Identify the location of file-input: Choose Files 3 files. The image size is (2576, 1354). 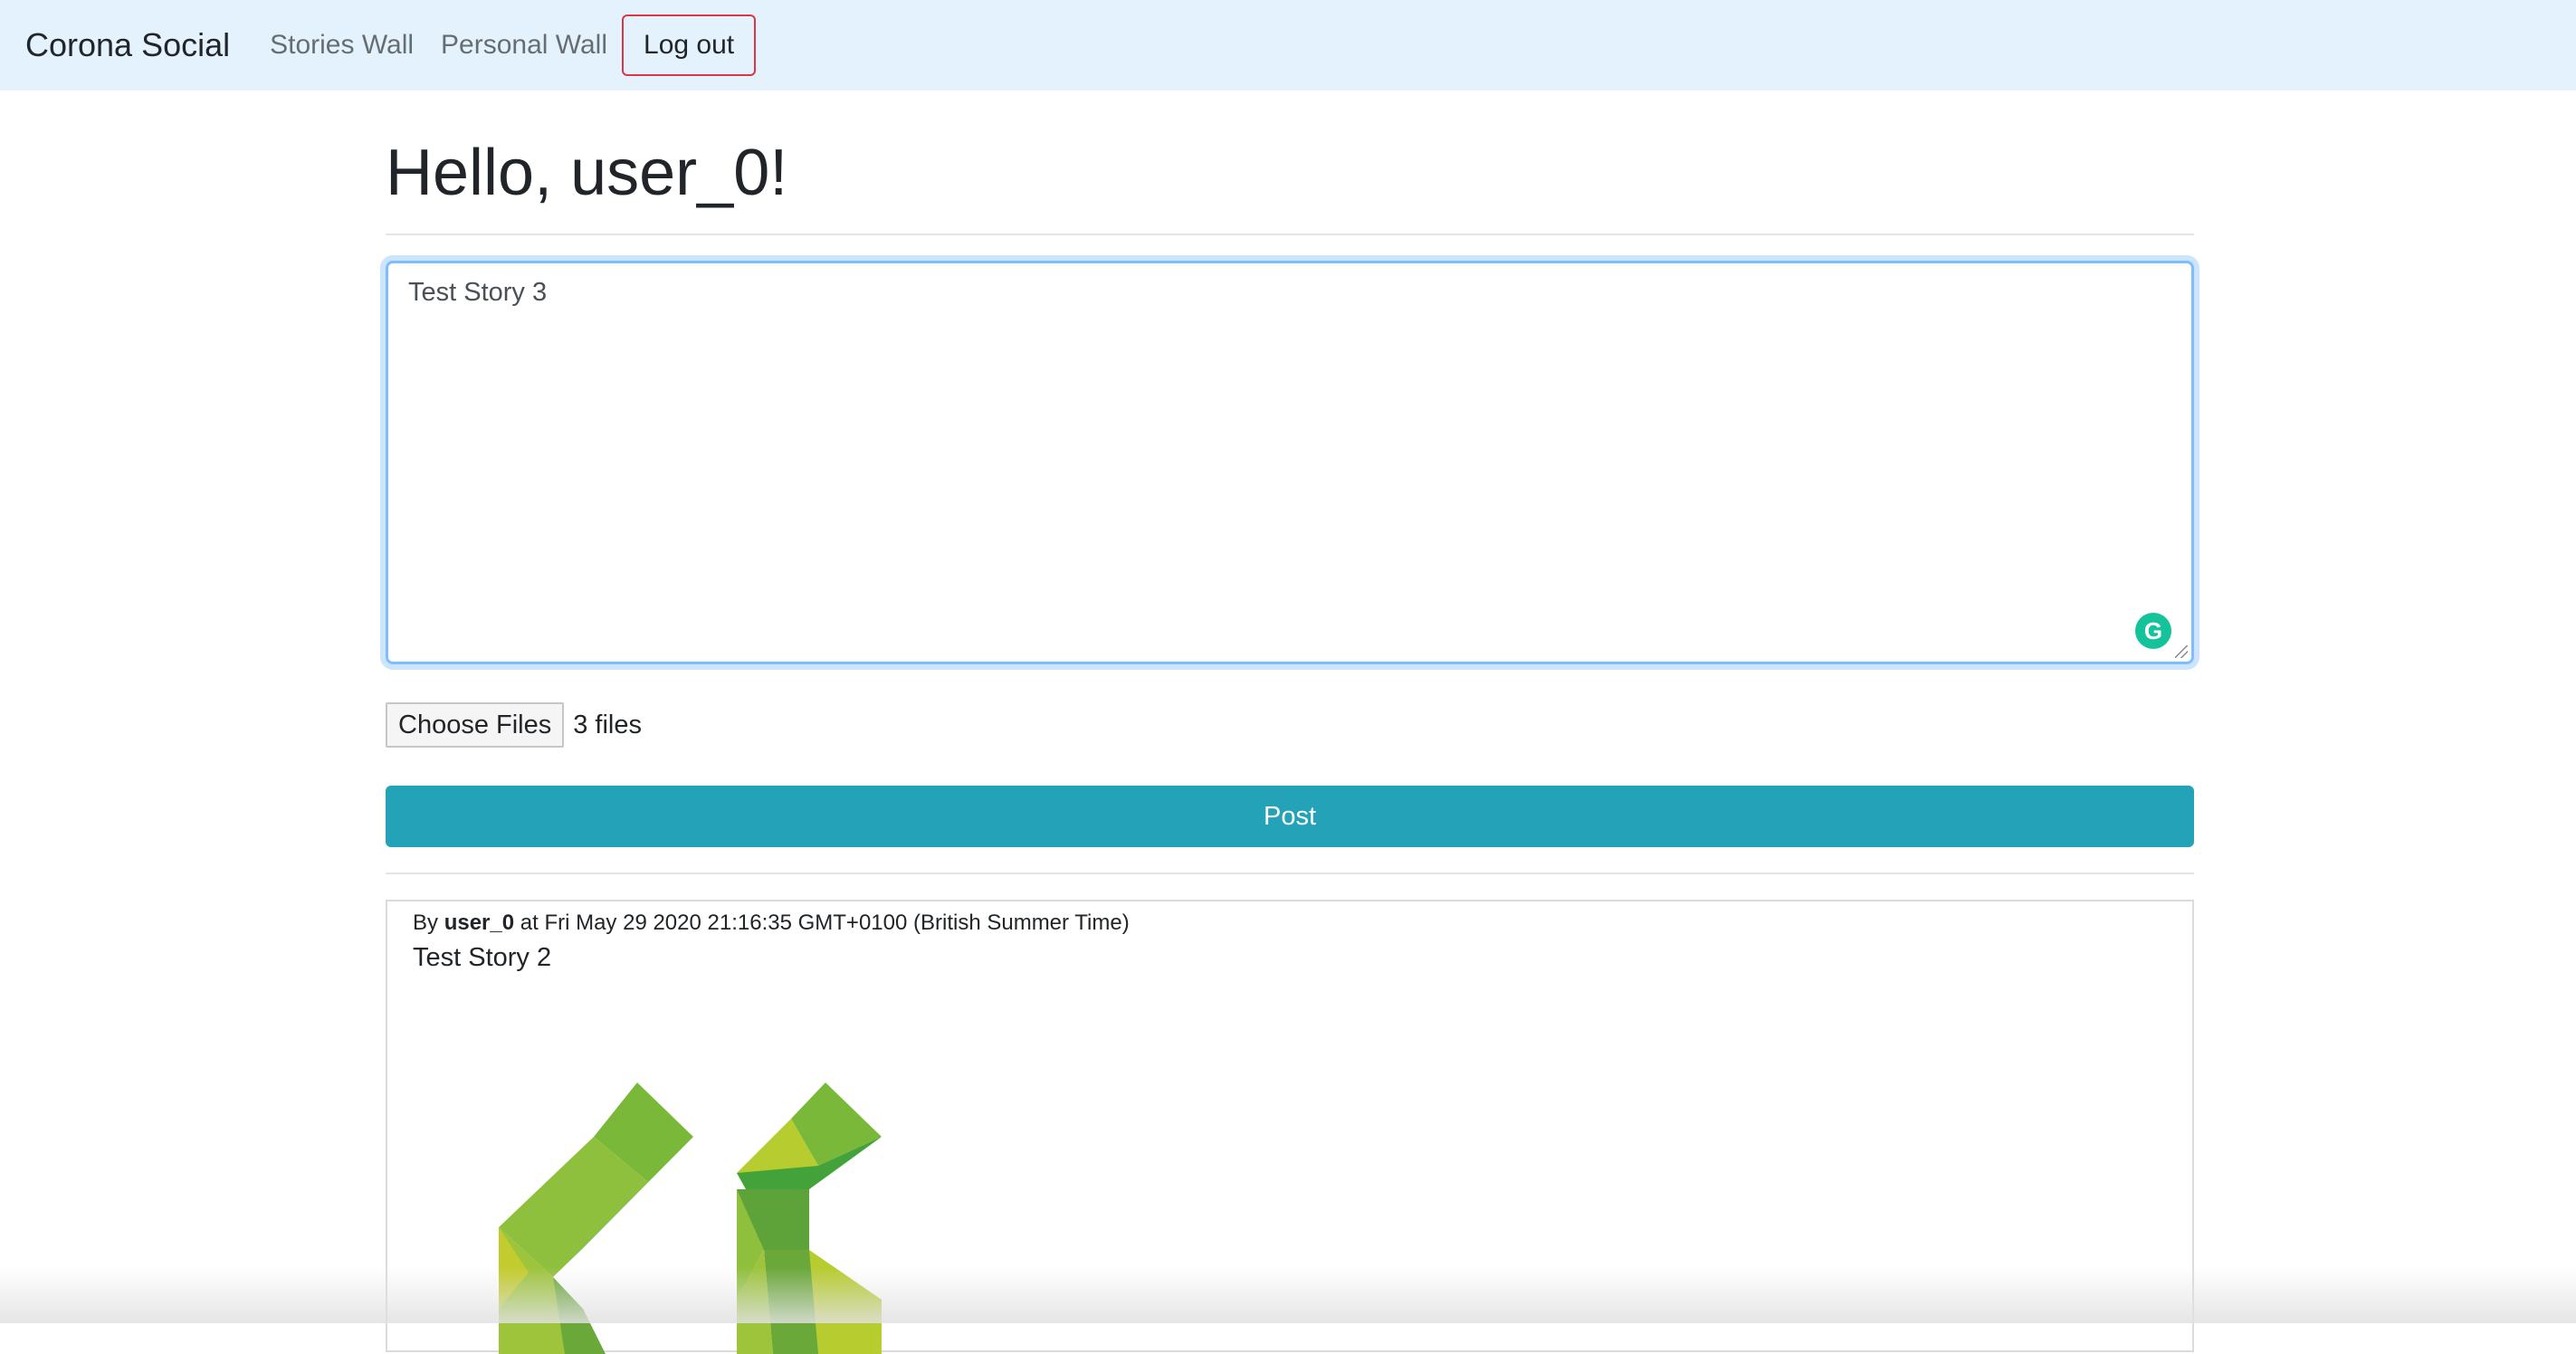
(514, 725).